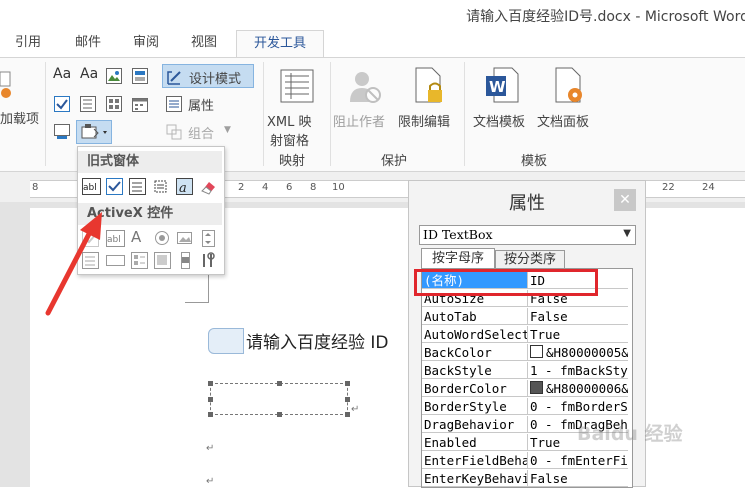 The height and width of the screenshot is (488, 745). What do you see at coordinates (88, 43) in the screenshot?
I see `tab-mailings: 邮件` at bounding box center [88, 43].